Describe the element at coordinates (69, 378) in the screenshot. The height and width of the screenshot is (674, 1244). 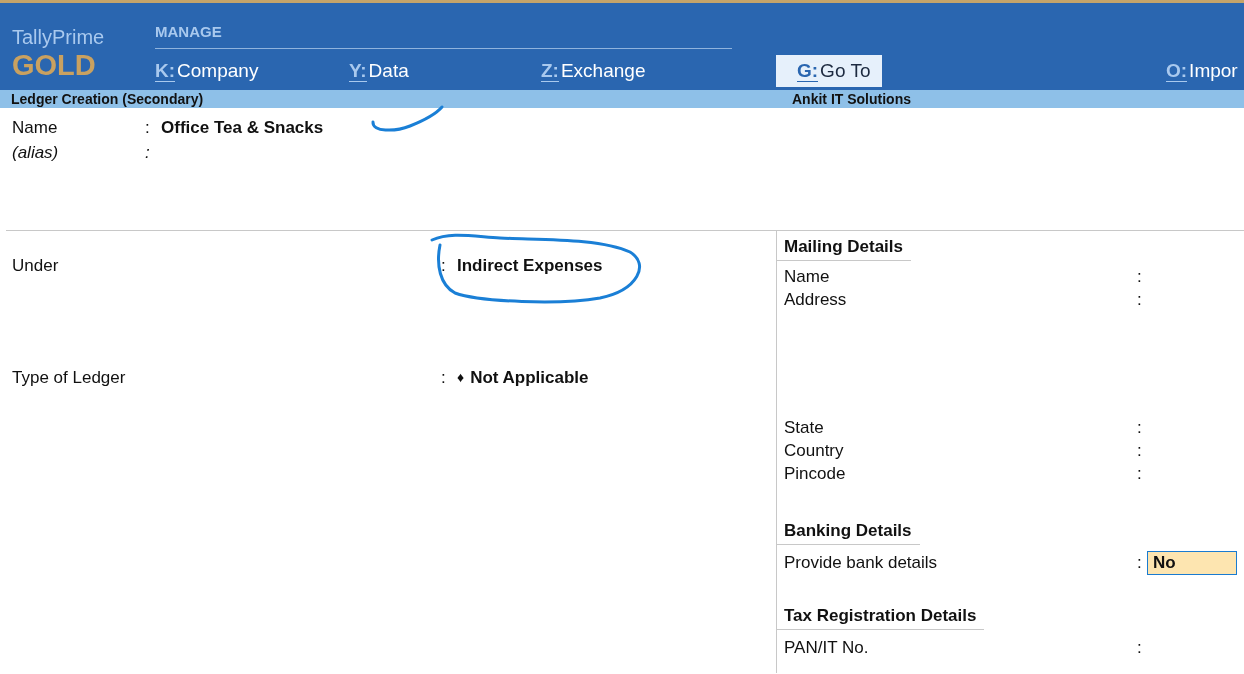
I see `field-label: Type of Ledger` at that location.